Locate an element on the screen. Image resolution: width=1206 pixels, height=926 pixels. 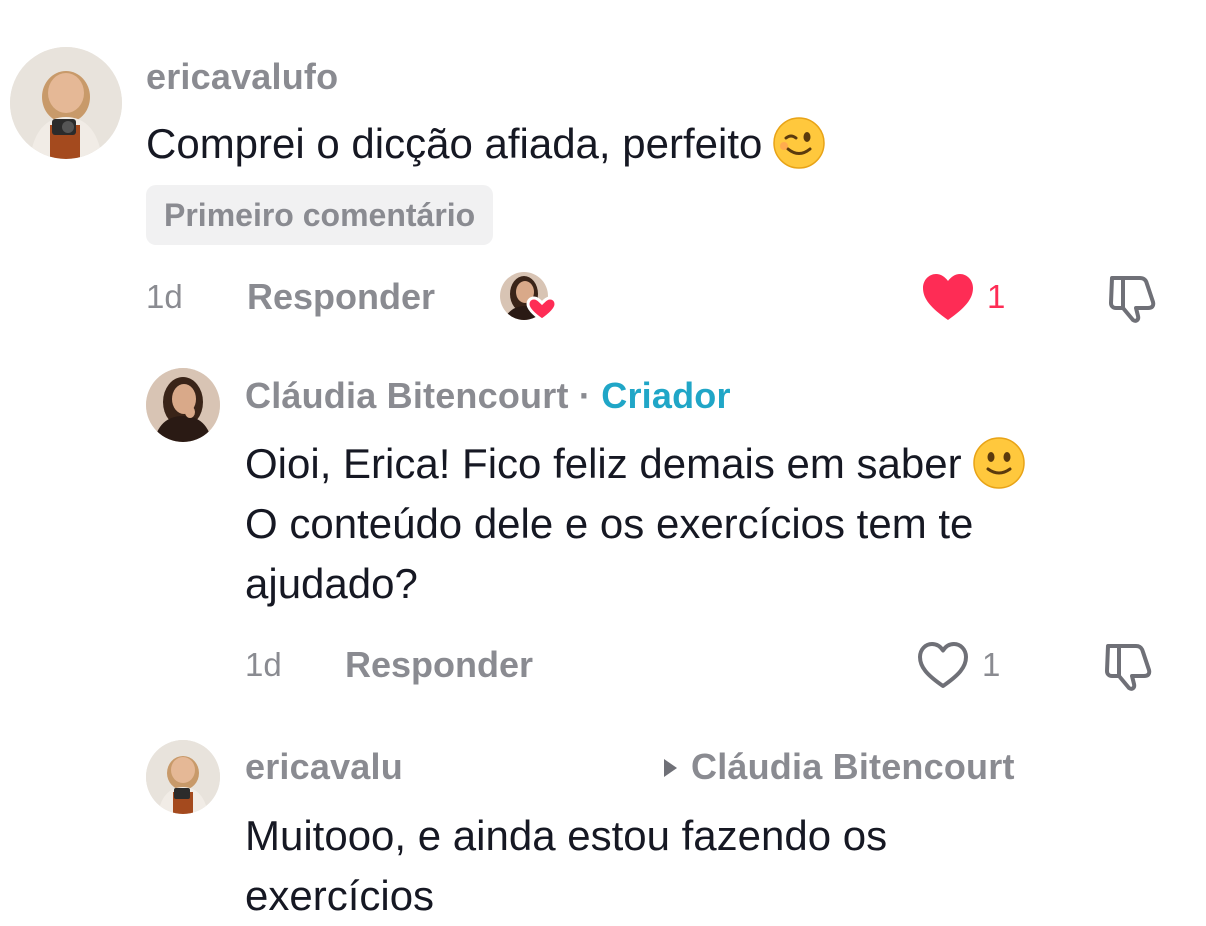
comment-username-line: Cláudia Bitencourt · Criador is located at coordinates (488, 396).